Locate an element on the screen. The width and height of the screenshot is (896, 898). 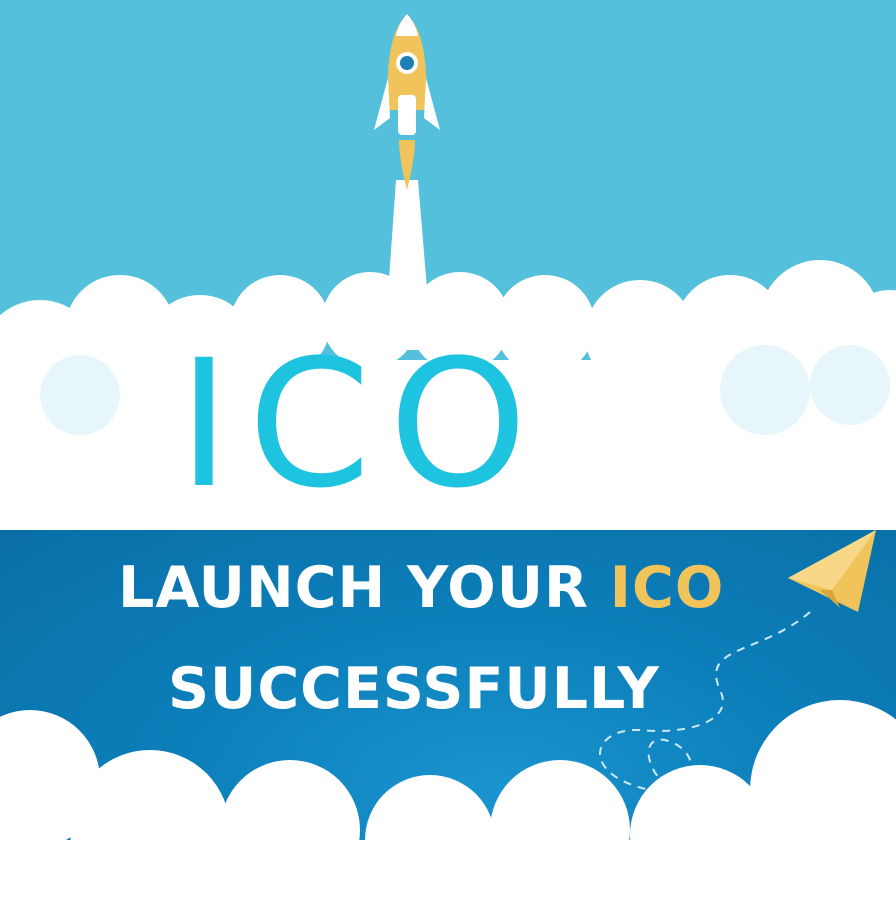
headline-line-2: SUCCESSFULLY is located at coordinates (414, 689).